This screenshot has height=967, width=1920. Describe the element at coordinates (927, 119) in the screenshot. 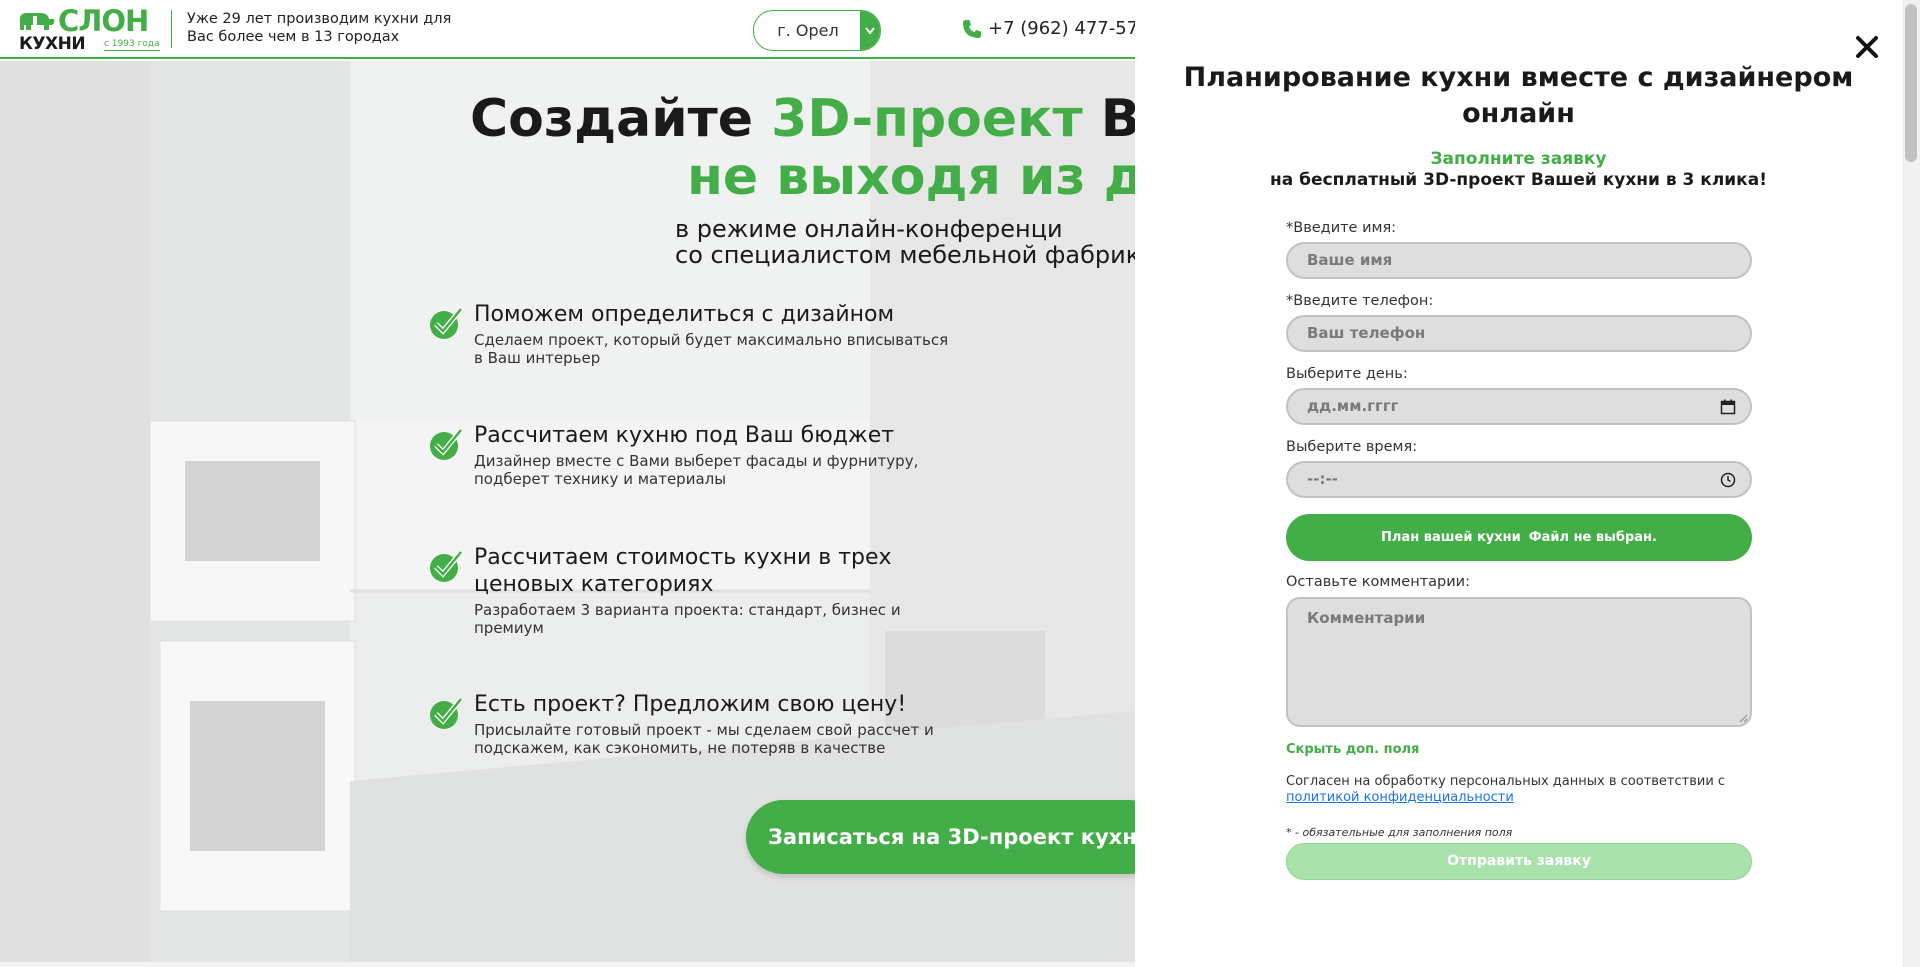

I see `hero-title-green: 3D-проект` at that location.